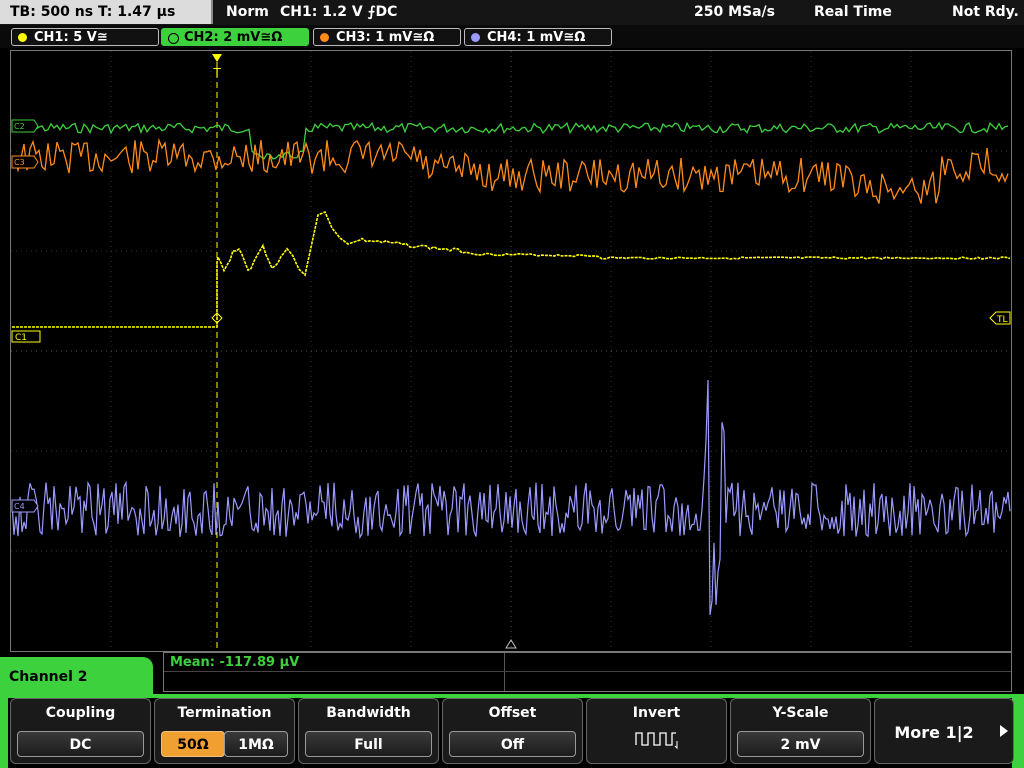 The width and height of the screenshot is (1024, 768). What do you see at coordinates (193, 744) in the screenshot?
I see `termination-50ohm-option: 50Ω` at bounding box center [193, 744].